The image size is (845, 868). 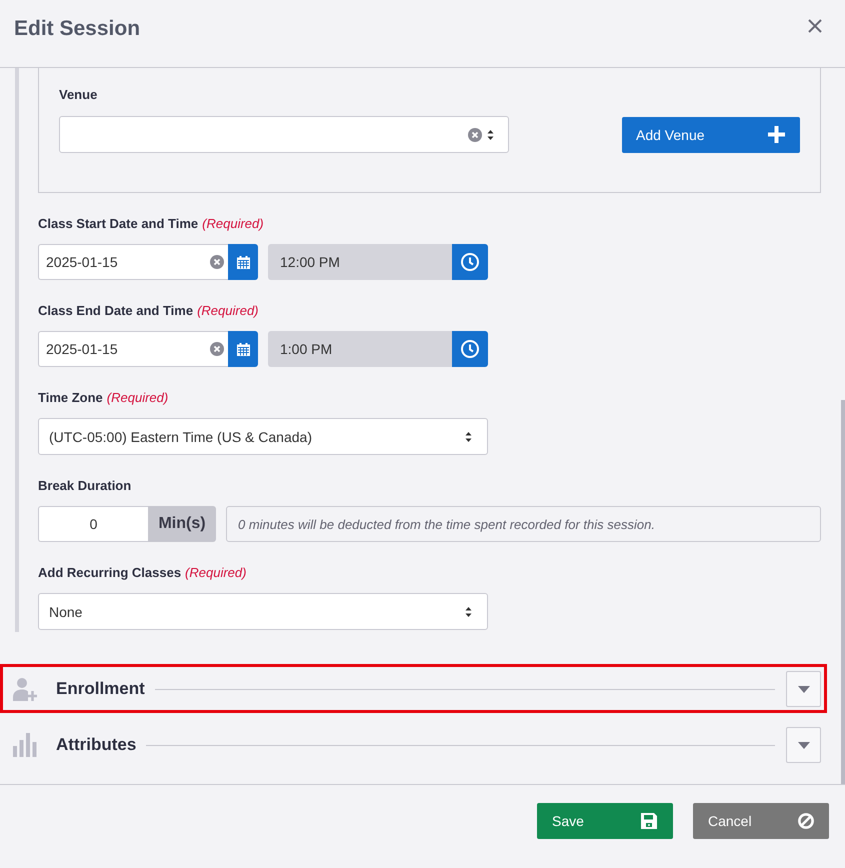 I want to click on bar-chart-icon, so click(x=25, y=745).